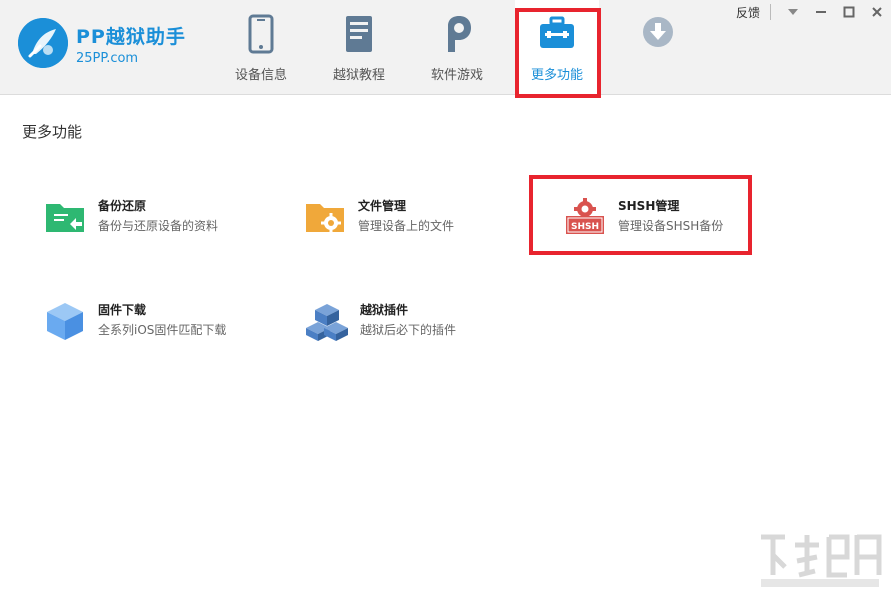 The width and height of the screenshot is (891, 593). Describe the element at coordinates (421, 320) in the screenshot. I see `feature-jailbreak-plugins: 越狱插件 越狱后必下的插件` at that location.